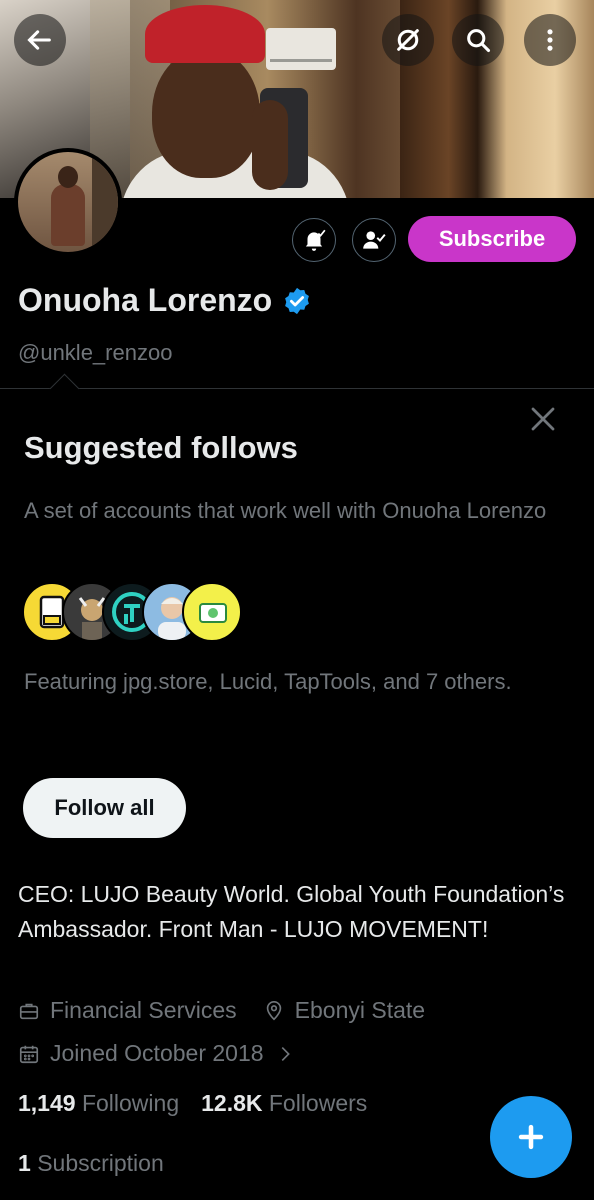  I want to click on subscribe-button: Subscribe, so click(492, 239).